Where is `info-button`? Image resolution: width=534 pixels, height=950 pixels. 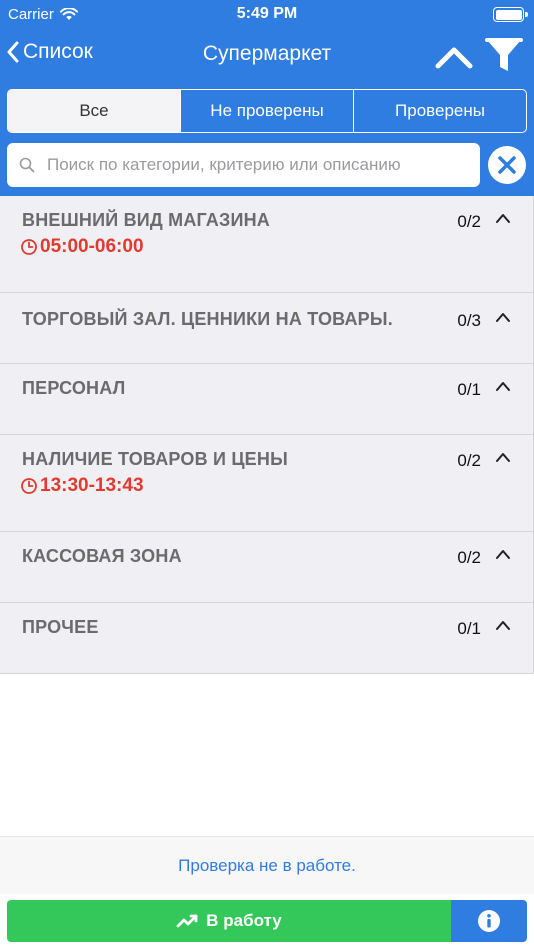
info-button is located at coordinates (489, 921).